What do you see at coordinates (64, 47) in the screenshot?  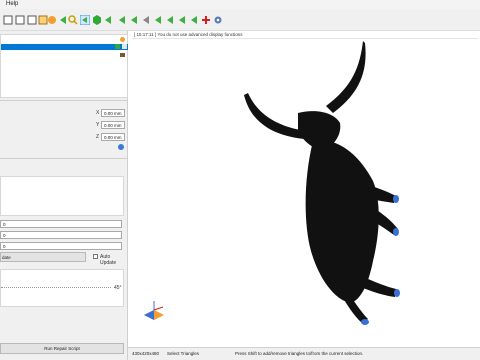 I see `selected-object-row` at bounding box center [64, 47].